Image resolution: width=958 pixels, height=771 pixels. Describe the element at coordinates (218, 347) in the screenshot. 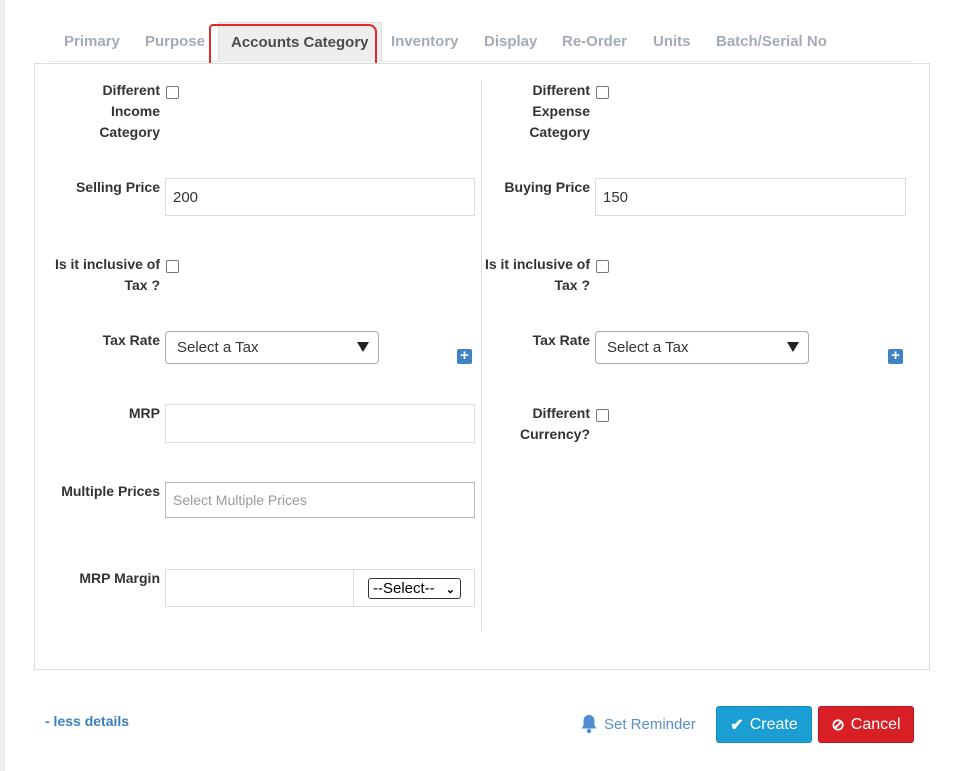

I see `tax-rate-selected-value: Select a Tax` at that location.